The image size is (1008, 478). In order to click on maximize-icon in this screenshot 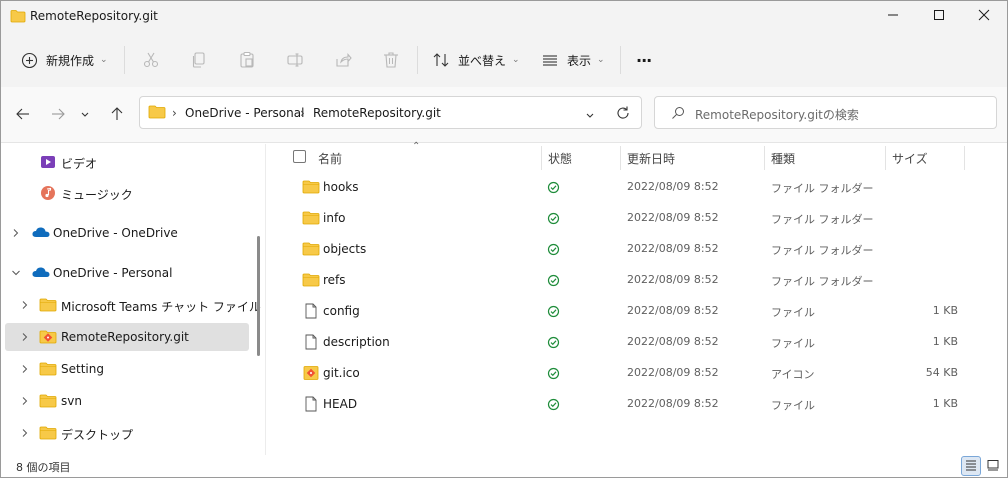, I will do `click(939, 16)`.